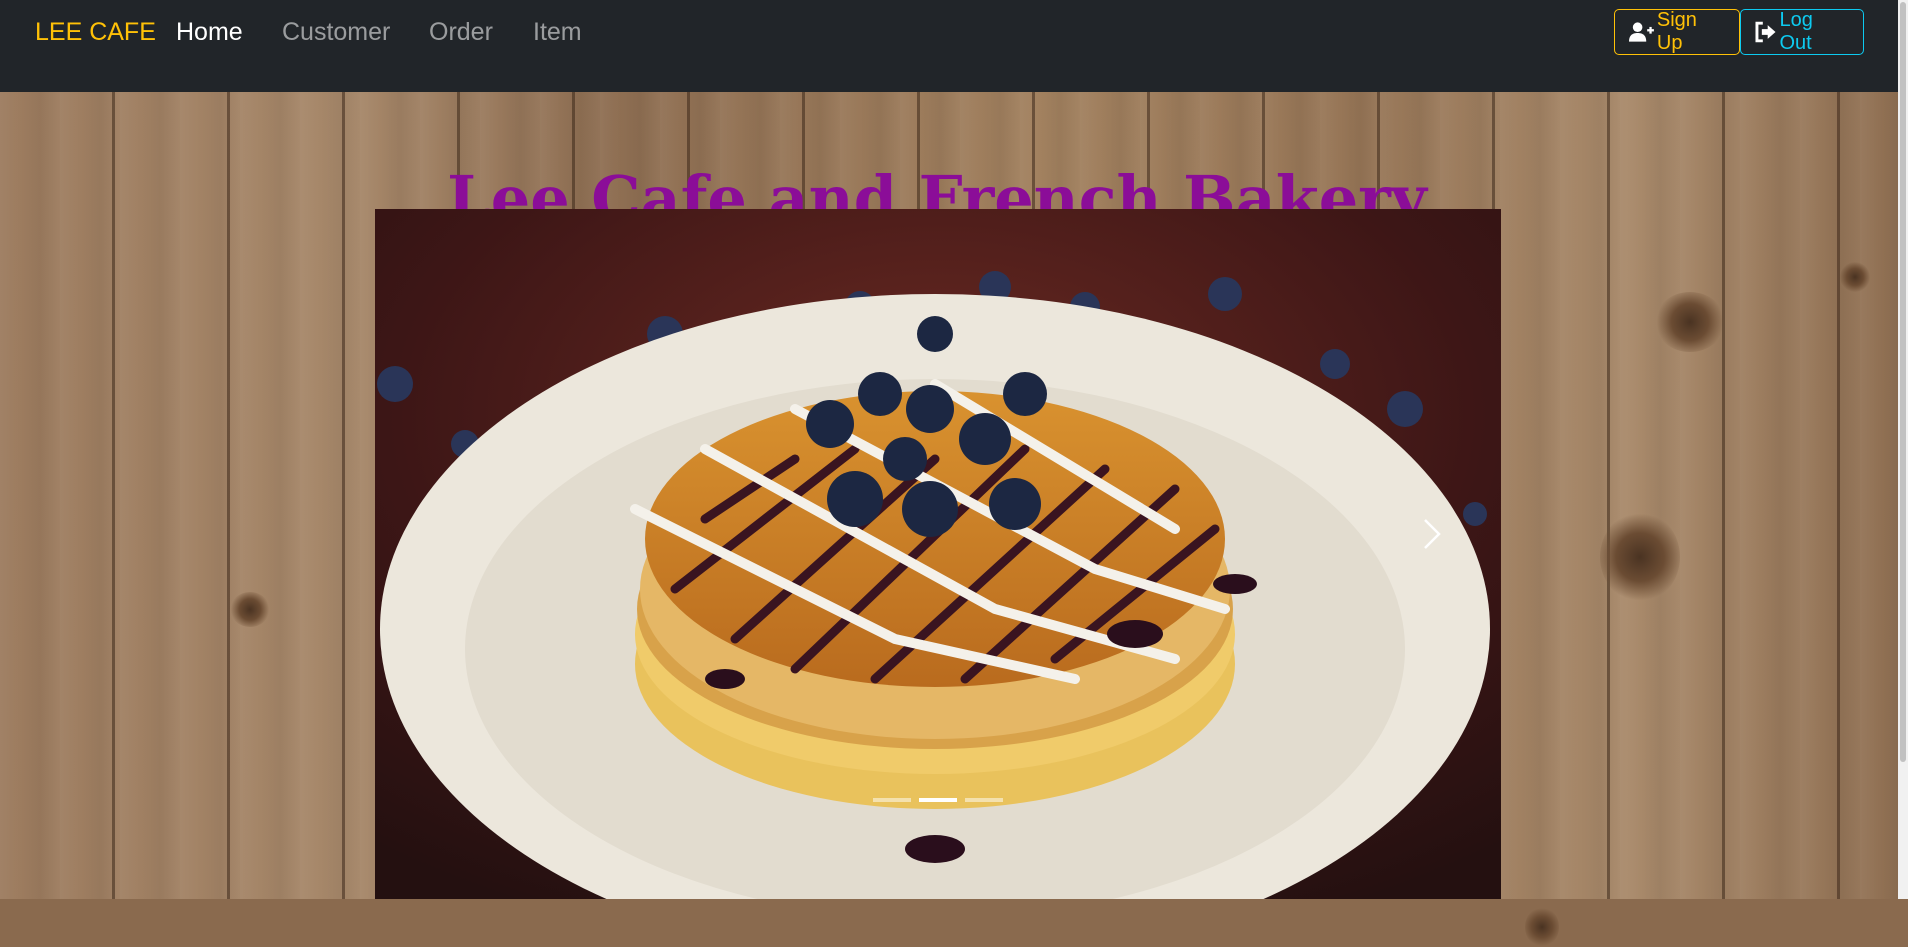 This screenshot has height=947, width=1908. I want to click on carousel-indicators, so click(938, 800).